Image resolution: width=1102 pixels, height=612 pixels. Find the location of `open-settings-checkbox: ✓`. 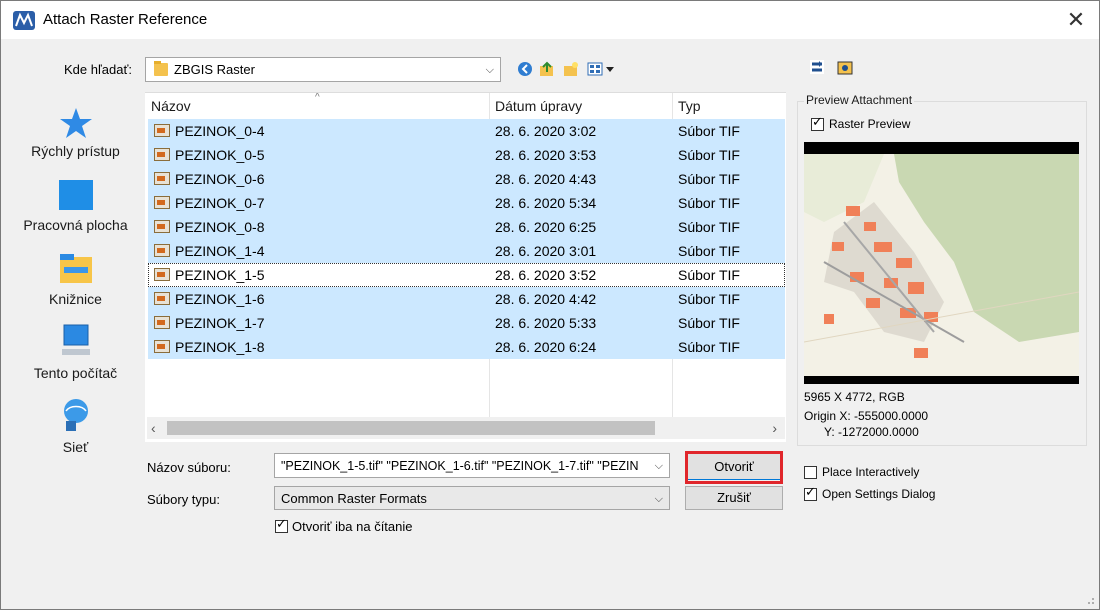

open-settings-checkbox: ✓ is located at coordinates (810, 492).